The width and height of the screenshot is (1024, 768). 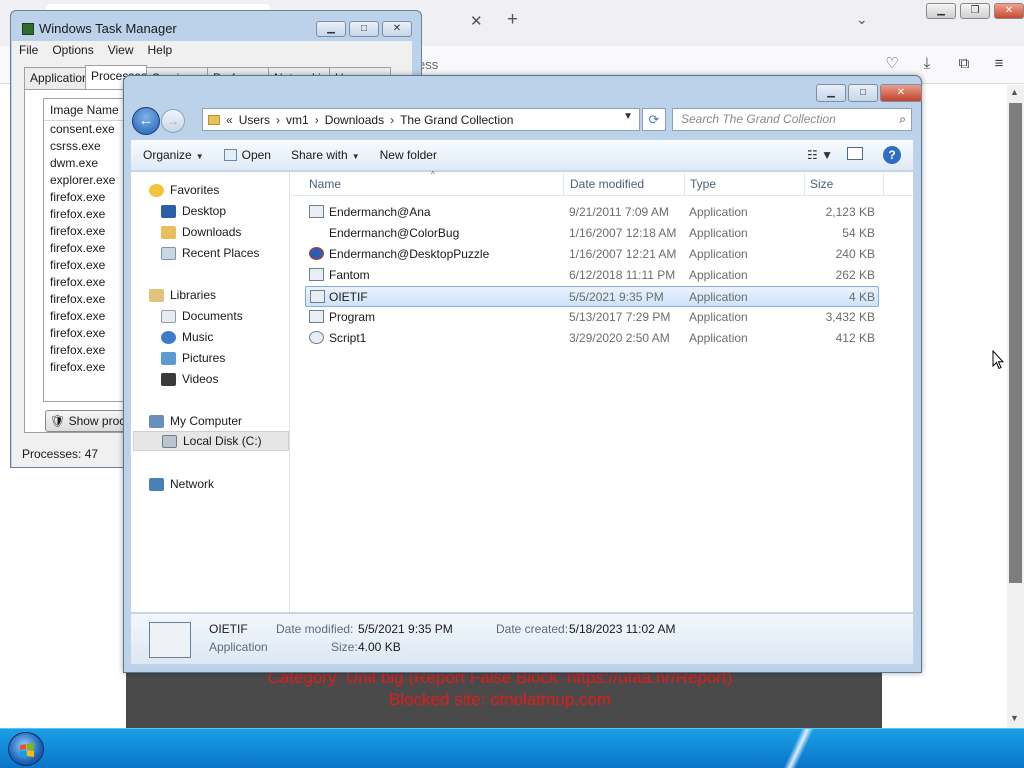 What do you see at coordinates (297, 120) in the screenshot?
I see `breadcrumb-vm1: vm1` at bounding box center [297, 120].